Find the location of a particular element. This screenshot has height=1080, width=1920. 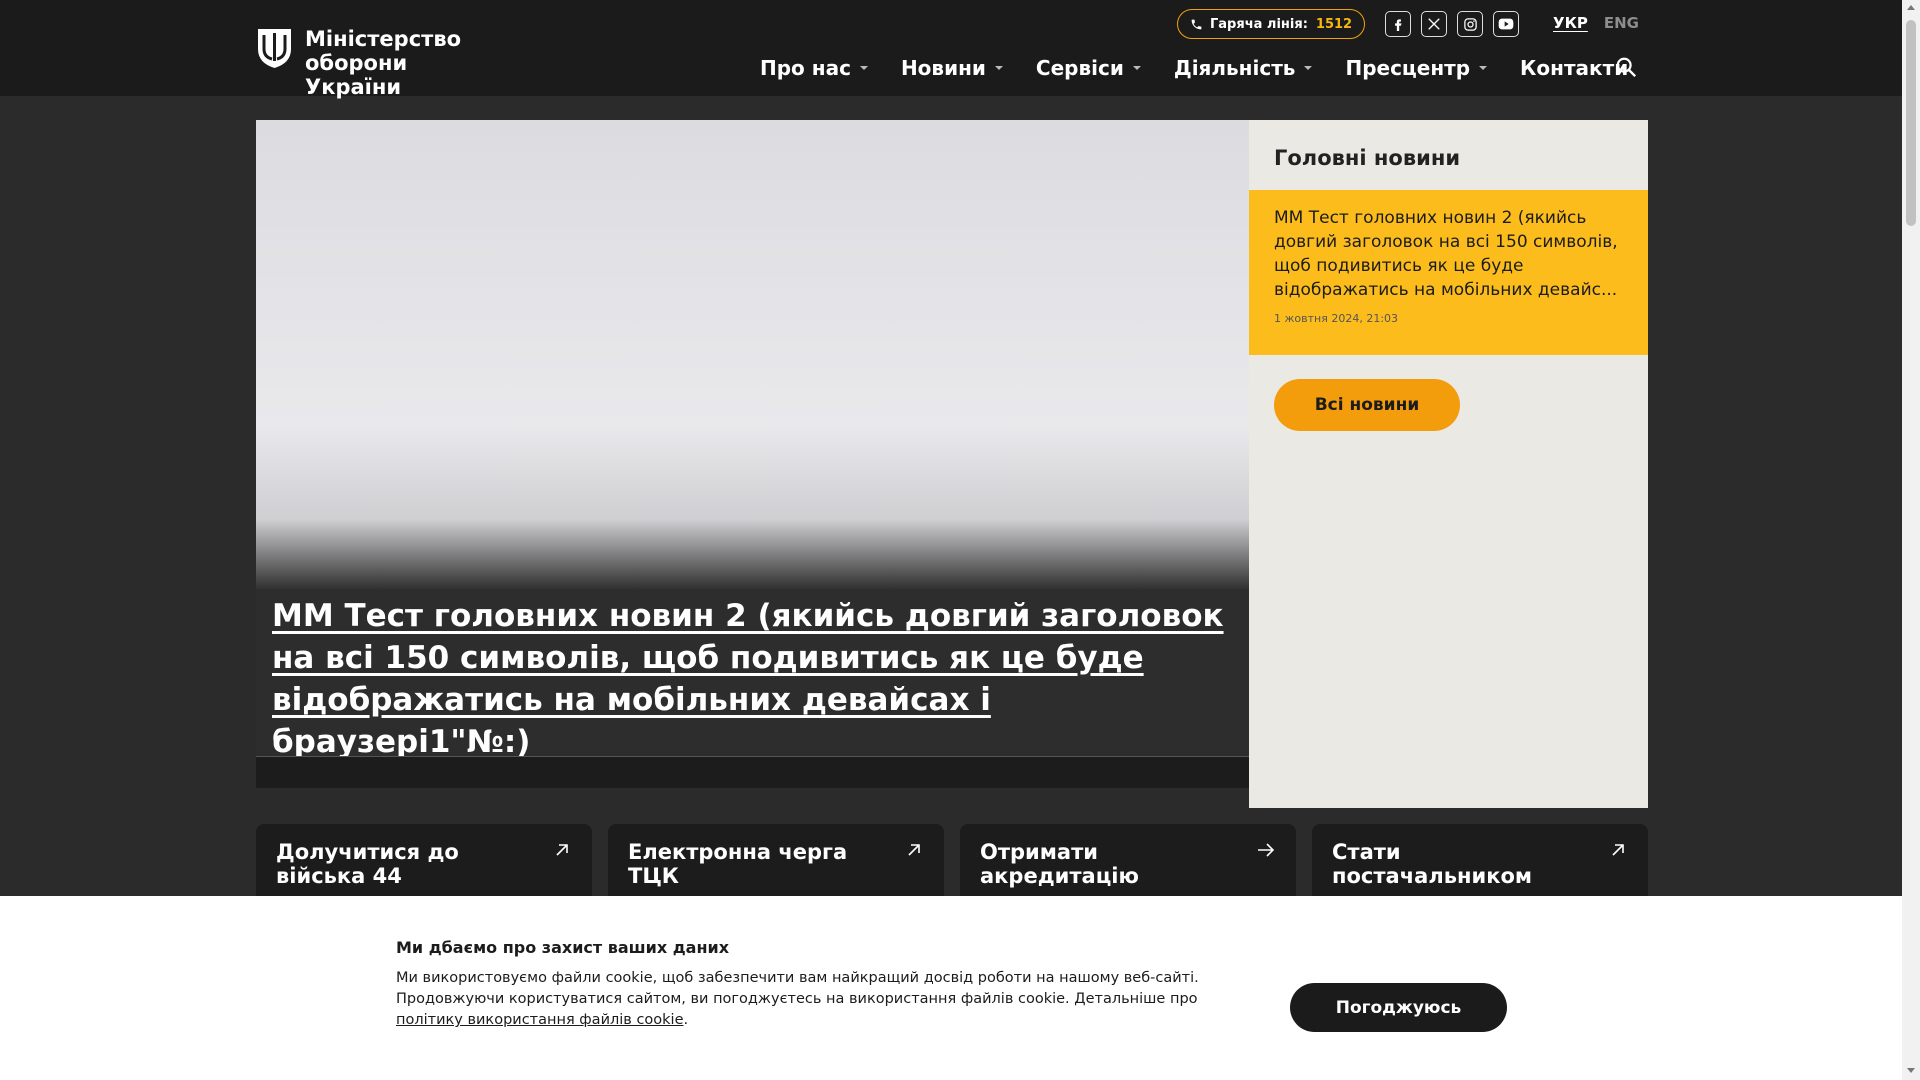

x-icon is located at coordinates (1434, 24).